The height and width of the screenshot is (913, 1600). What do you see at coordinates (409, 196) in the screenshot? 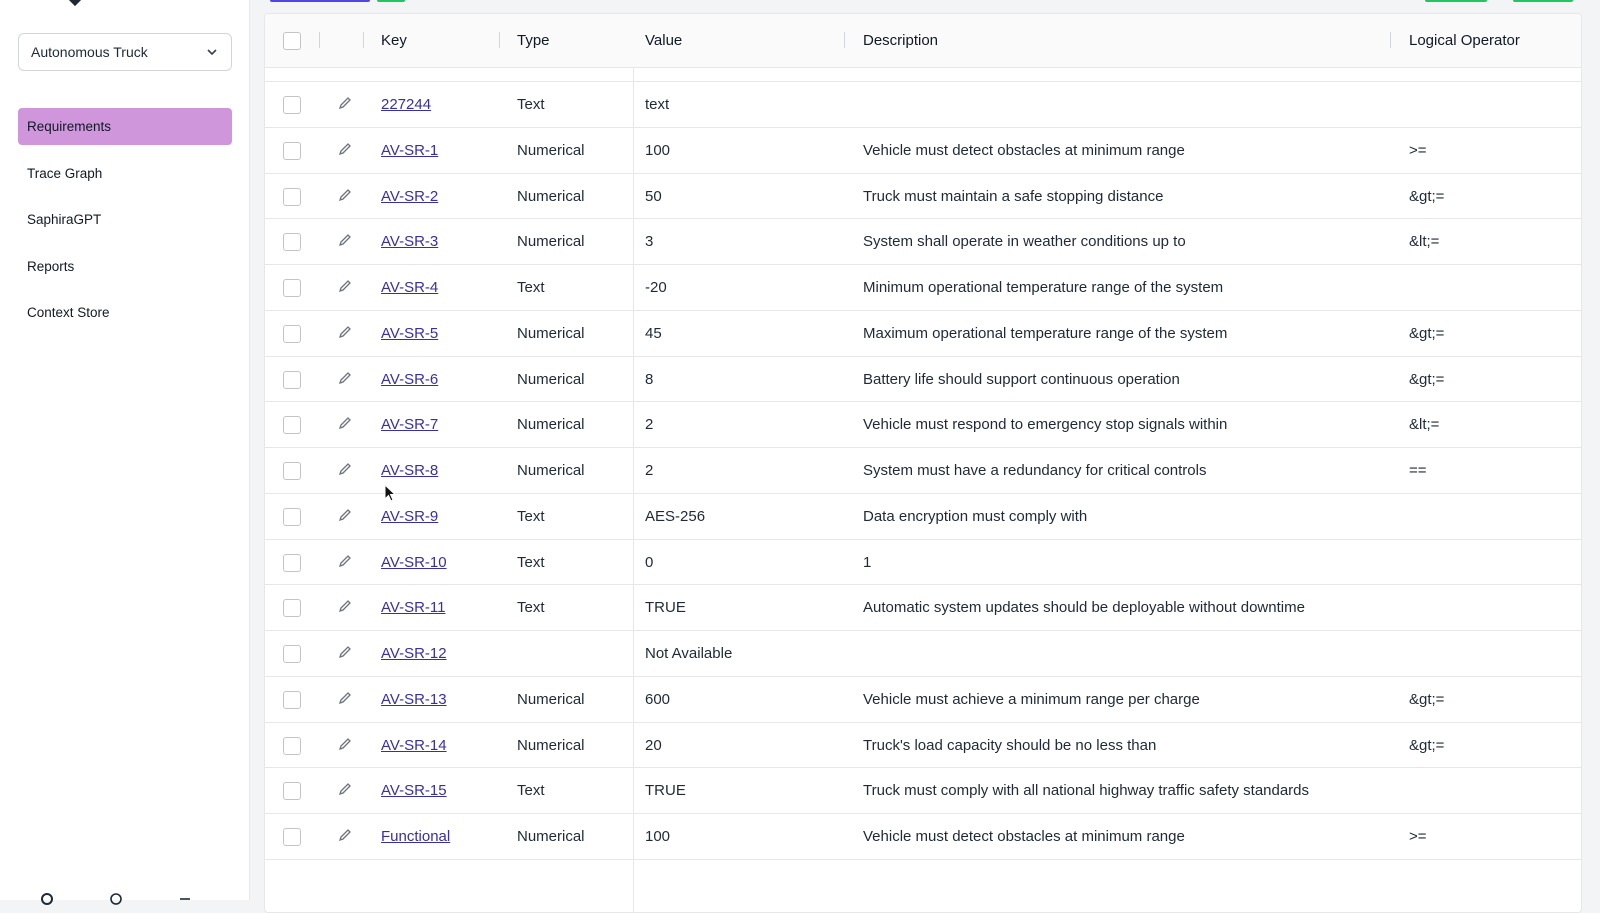
I see `row-key-link: AV-SR-2` at bounding box center [409, 196].